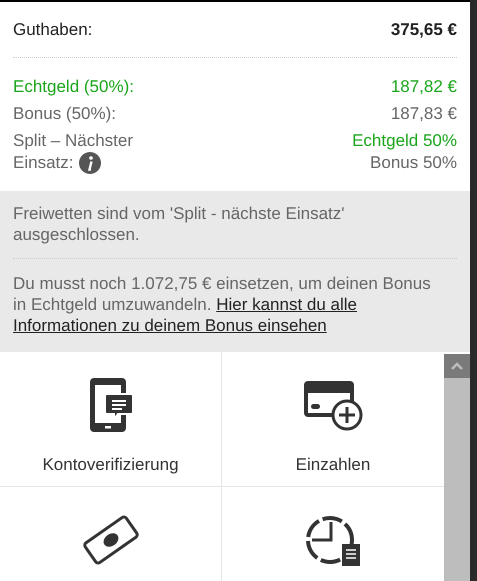 The height and width of the screenshot is (581, 477). I want to click on menu-tile: Kontoverifizierung, so click(111, 419).